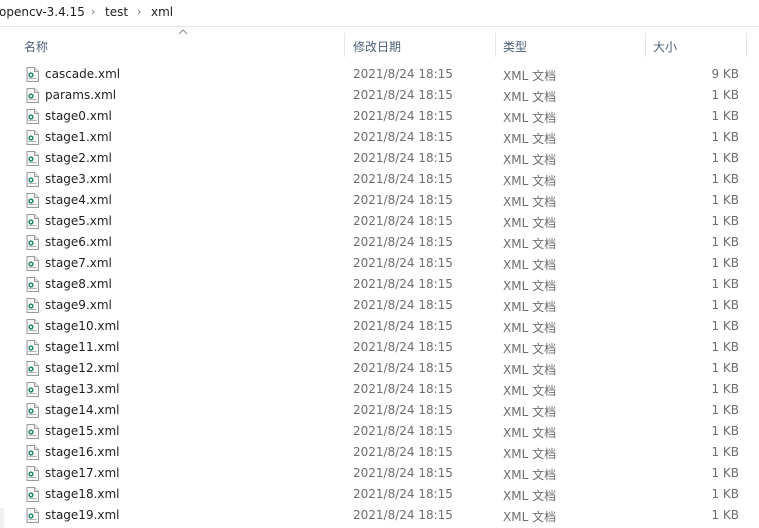 This screenshot has height=528, width=759. Describe the element at coordinates (82, 368) in the screenshot. I see `file-name: stage12.xml` at that location.